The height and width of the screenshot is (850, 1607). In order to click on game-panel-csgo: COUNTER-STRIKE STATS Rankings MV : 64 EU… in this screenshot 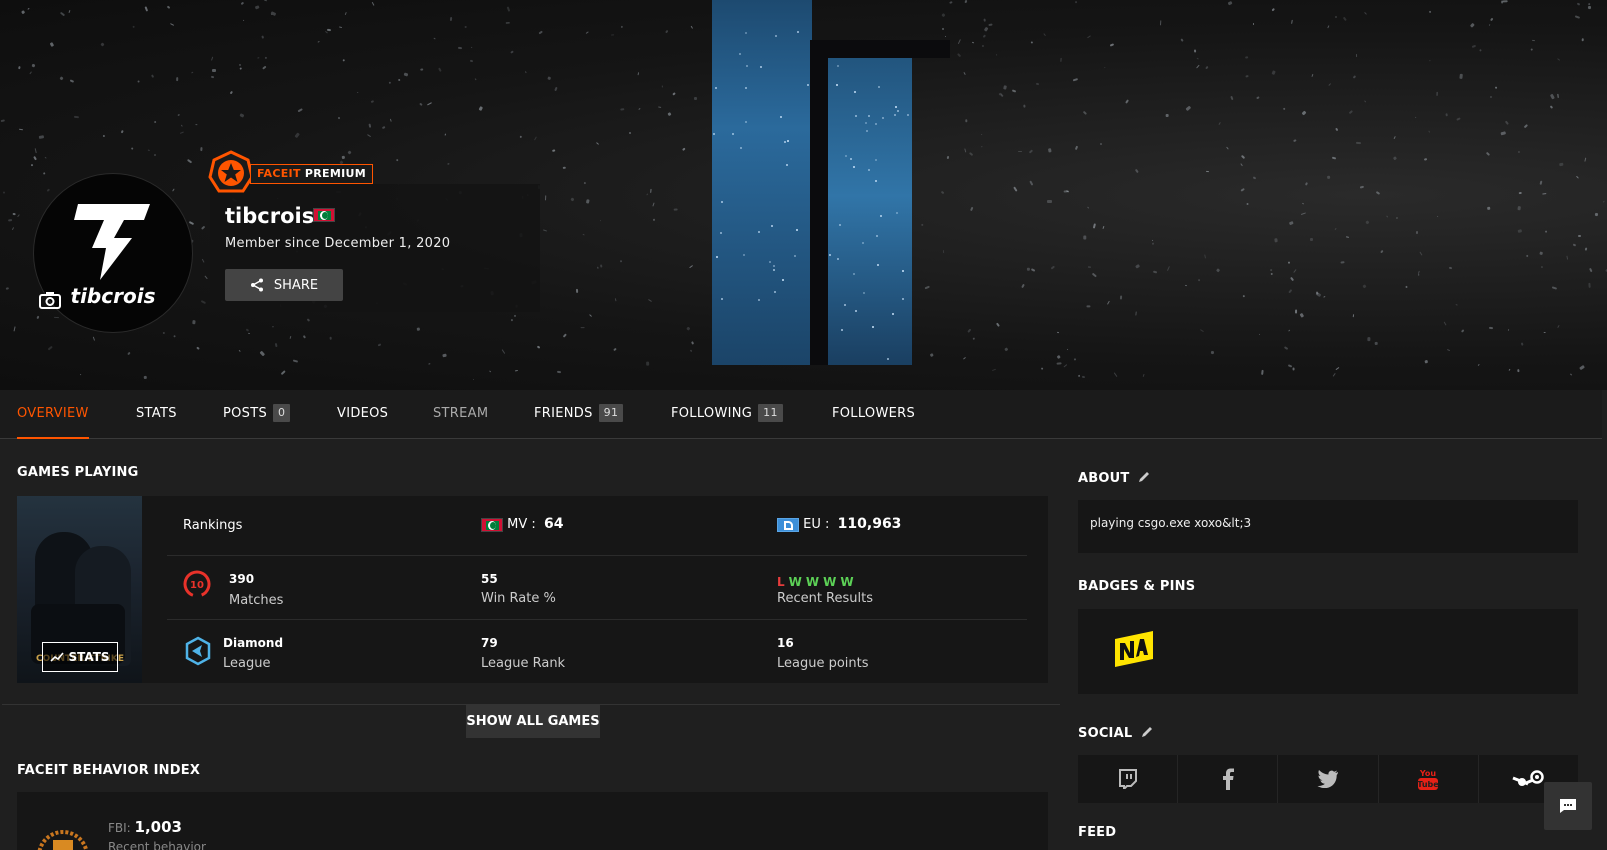, I will do `click(532, 589)`.